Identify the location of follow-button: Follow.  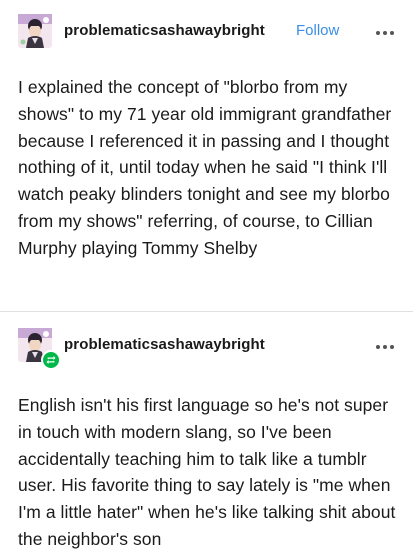
(317, 30).